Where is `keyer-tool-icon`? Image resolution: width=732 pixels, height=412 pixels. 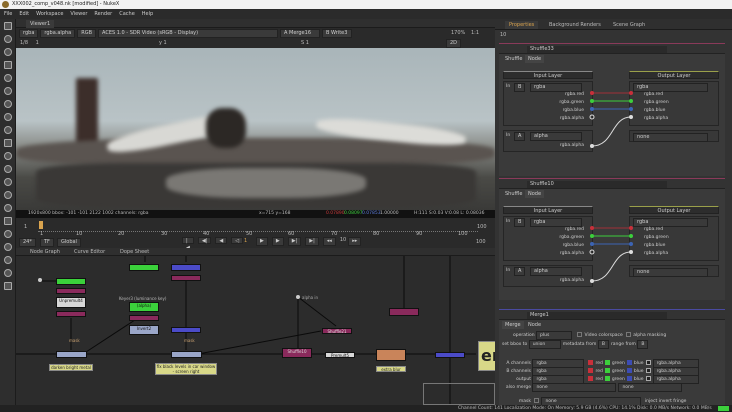
keyer-tool-icon is located at coordinates (8, 104).